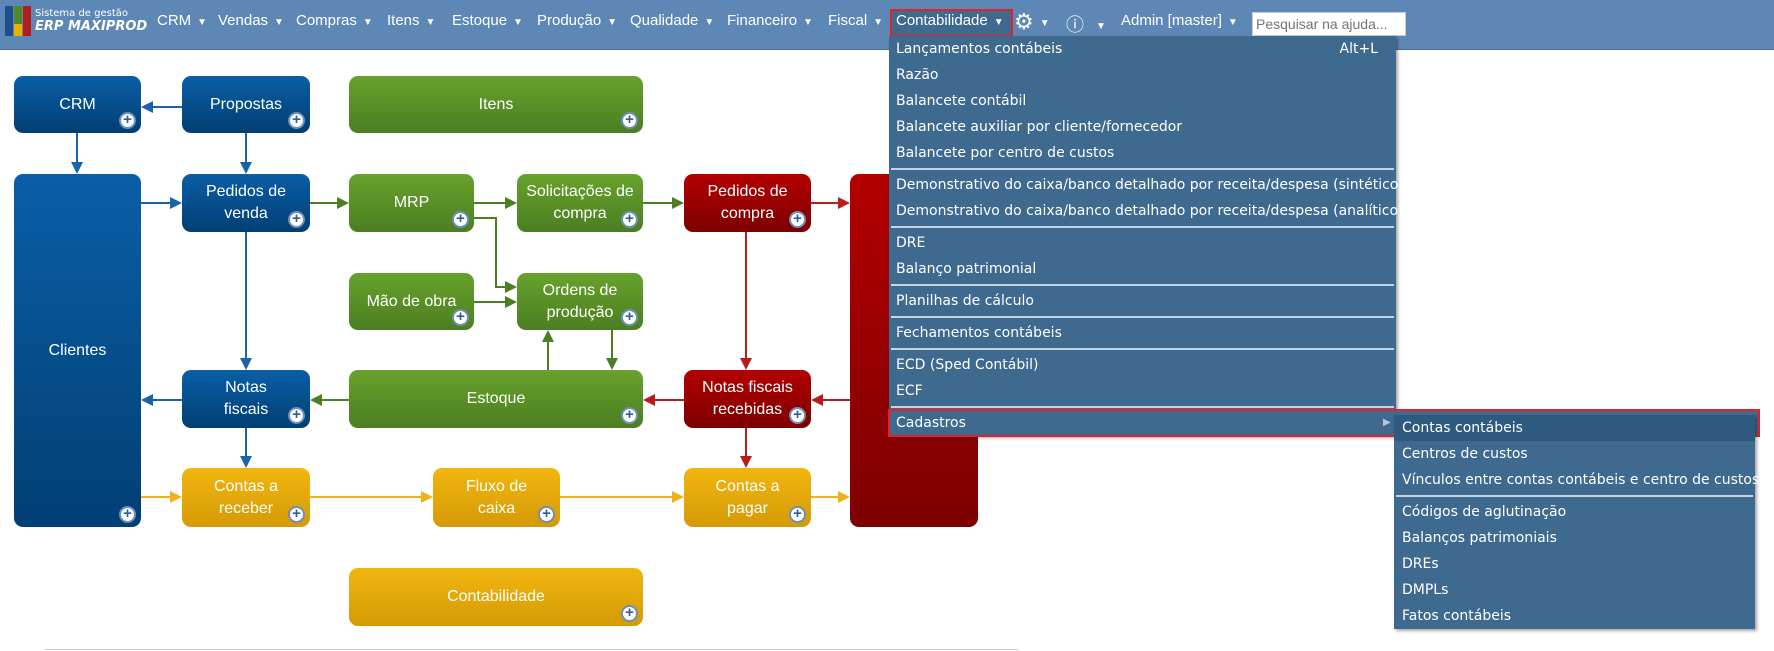  I want to click on box-clientes: Clientes +, so click(77, 350).